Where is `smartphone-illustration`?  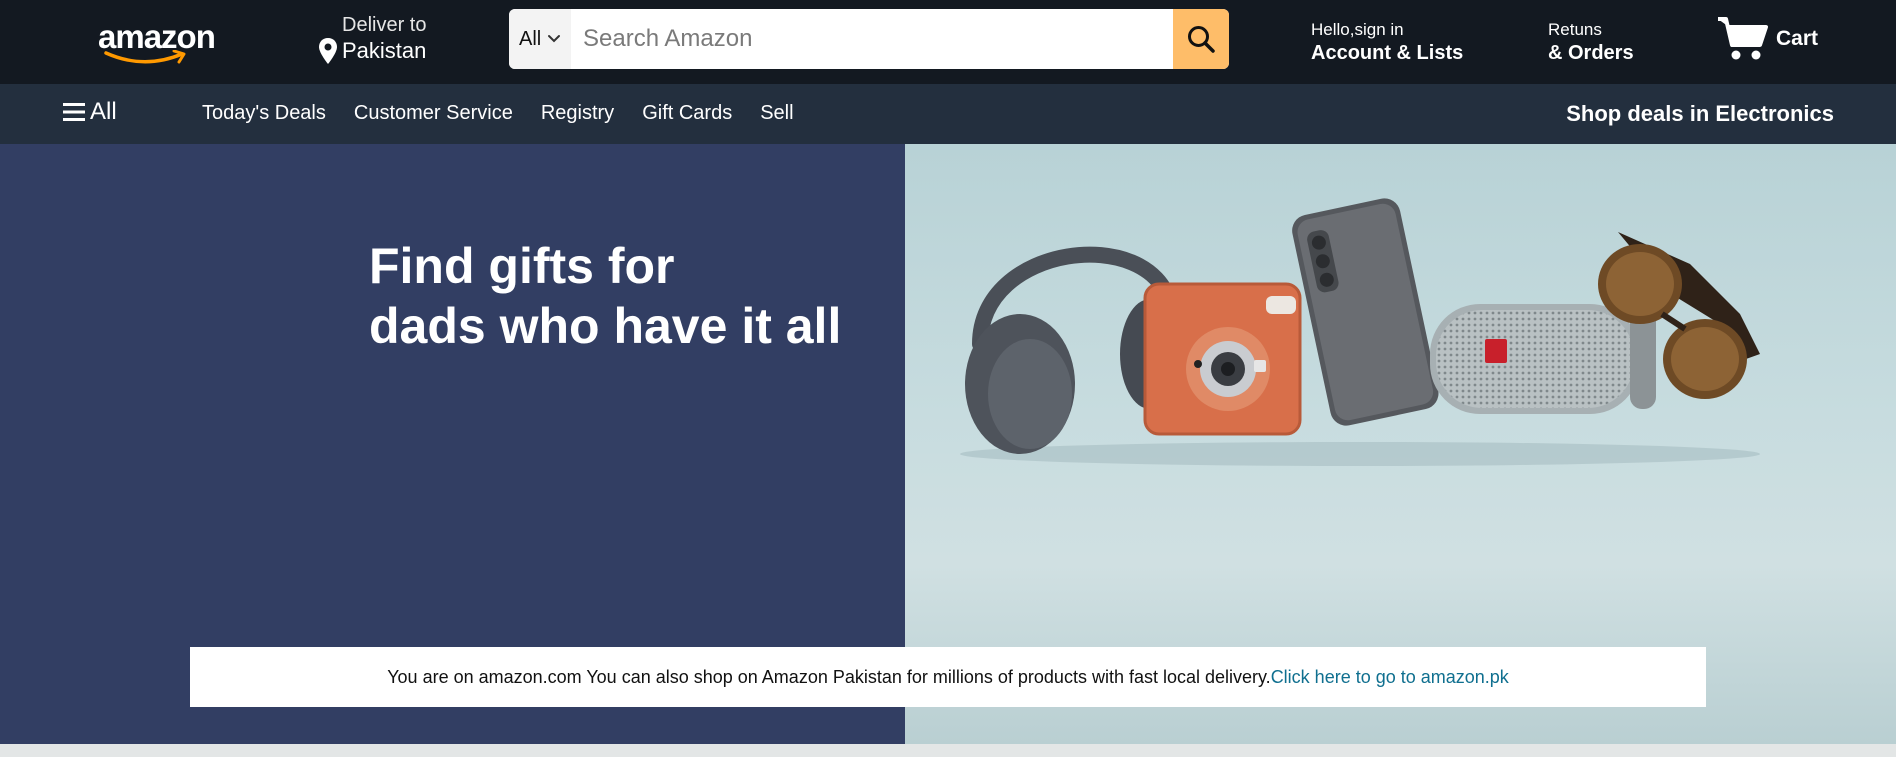 smartphone-illustration is located at coordinates (1365, 312).